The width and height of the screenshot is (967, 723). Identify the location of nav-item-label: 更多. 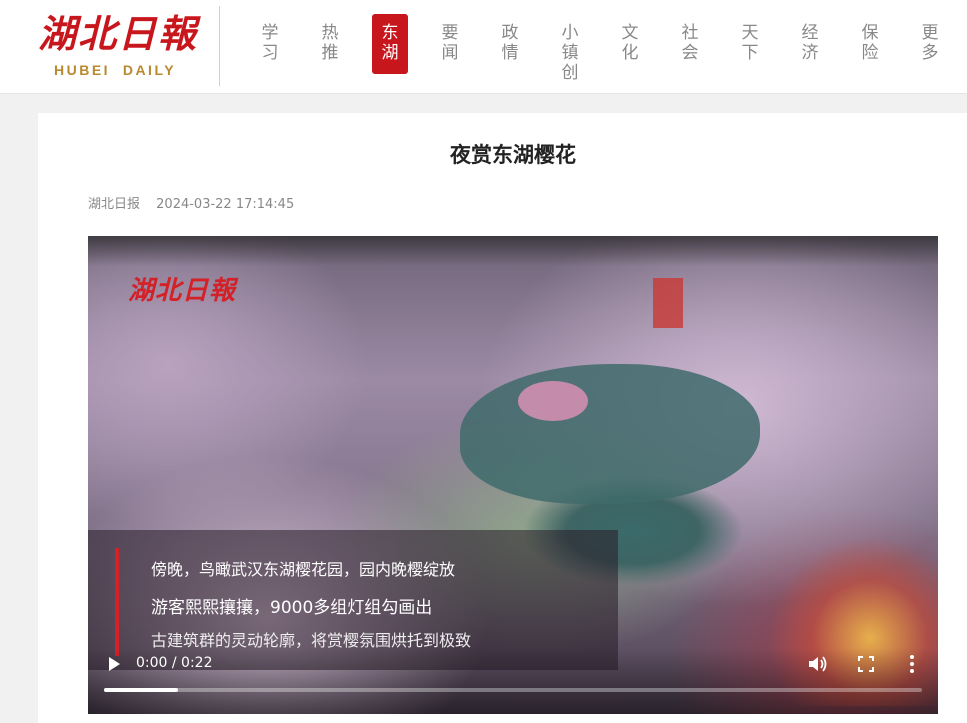
(930, 43).